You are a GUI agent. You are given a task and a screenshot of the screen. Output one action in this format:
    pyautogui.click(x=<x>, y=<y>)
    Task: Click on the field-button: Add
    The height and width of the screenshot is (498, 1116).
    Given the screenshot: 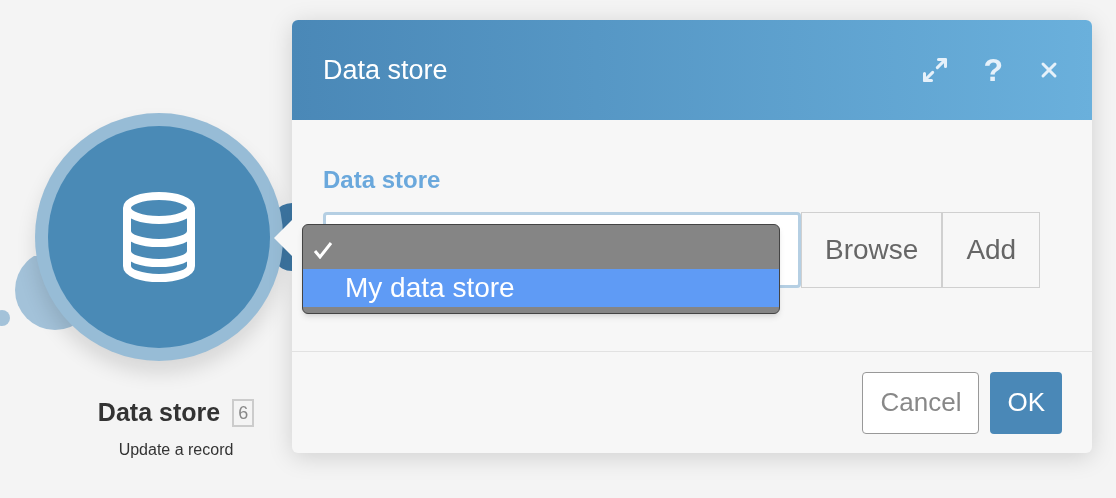 What is the action you would take?
    pyautogui.click(x=991, y=250)
    